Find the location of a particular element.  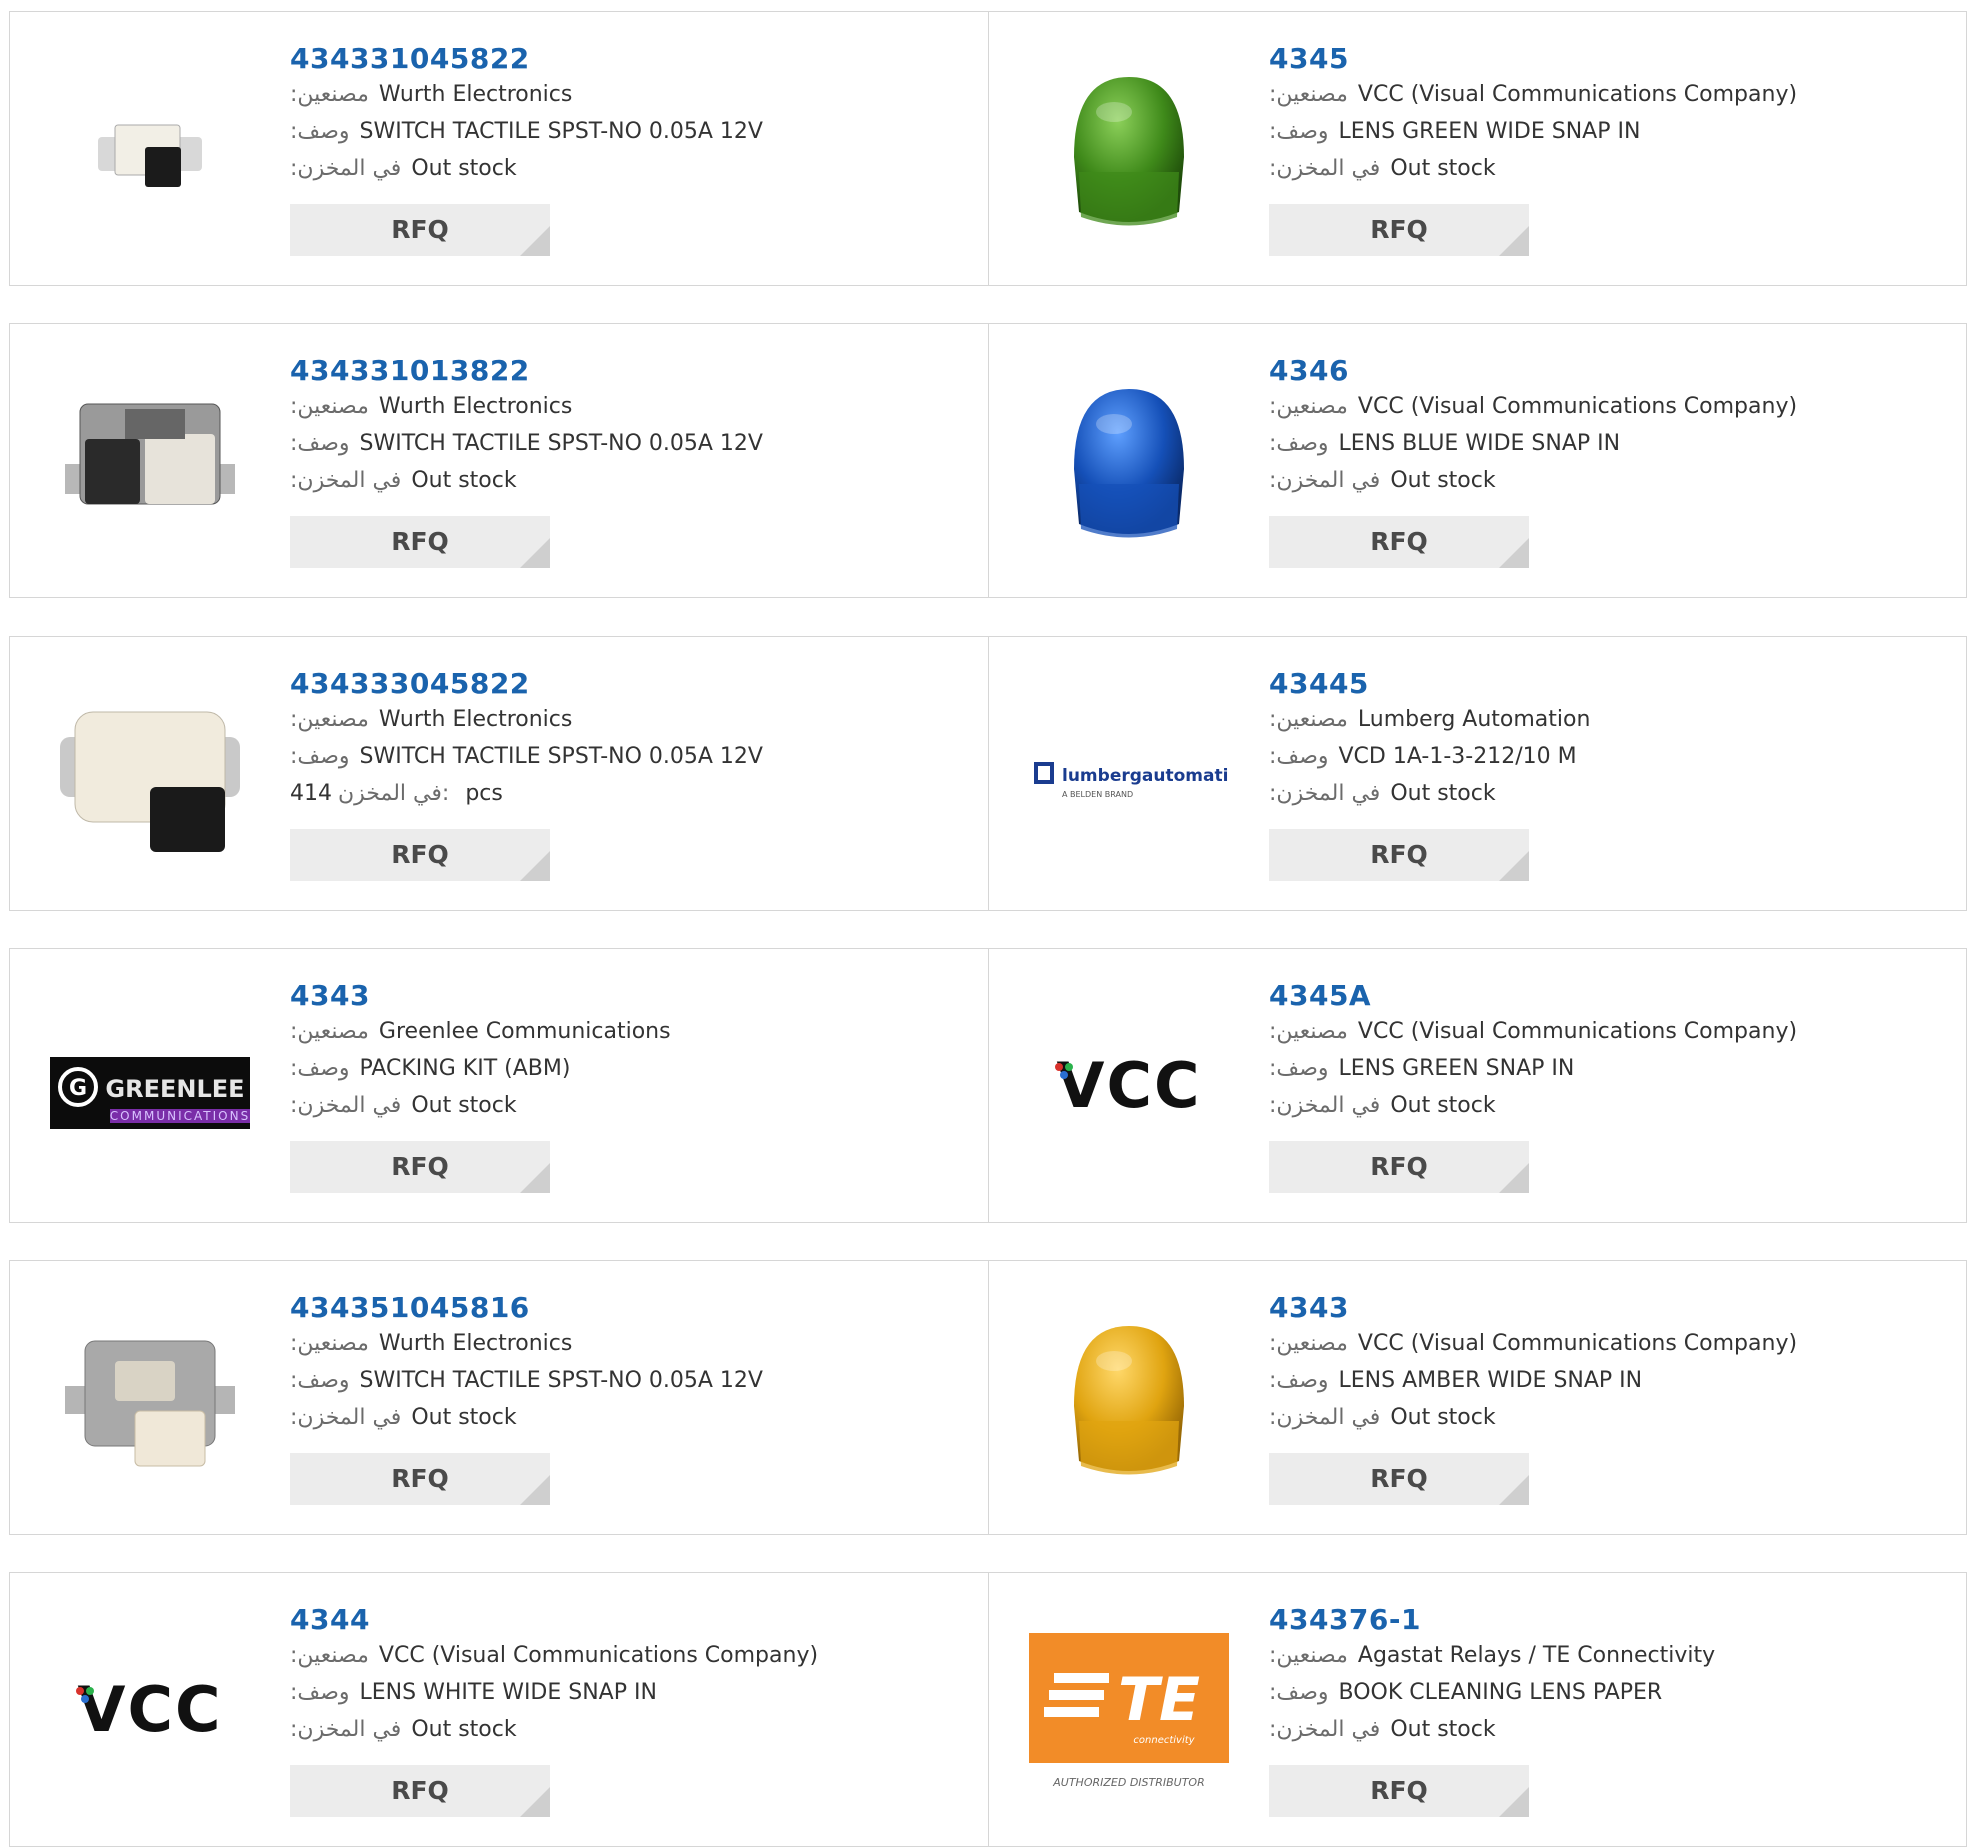

svg-text: connectivity is located at coordinates (1164, 1740).